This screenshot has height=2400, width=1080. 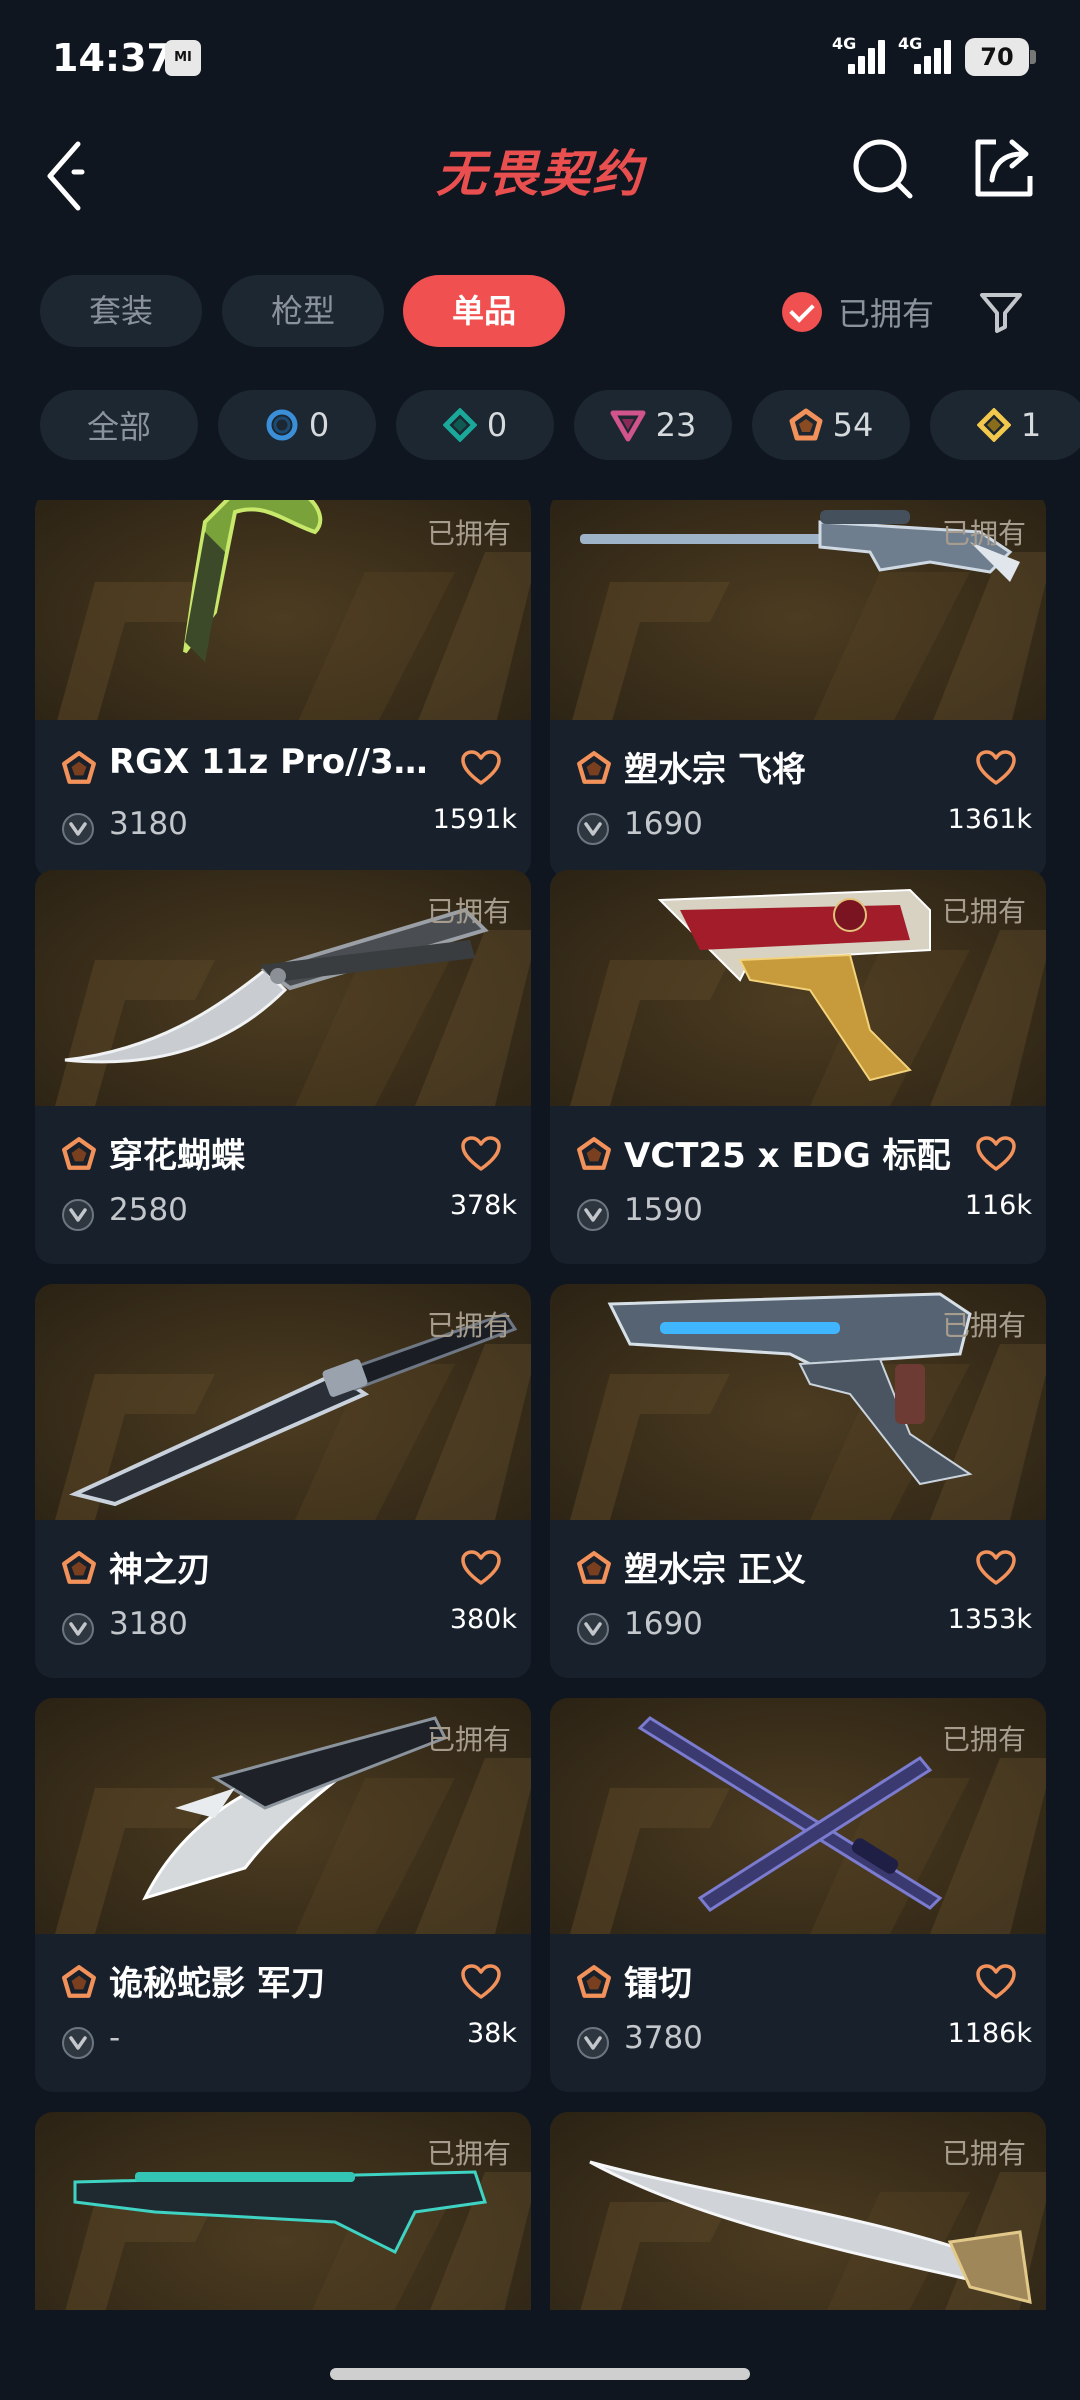 I want to click on owner-count: 1591k, so click(x=474, y=819).